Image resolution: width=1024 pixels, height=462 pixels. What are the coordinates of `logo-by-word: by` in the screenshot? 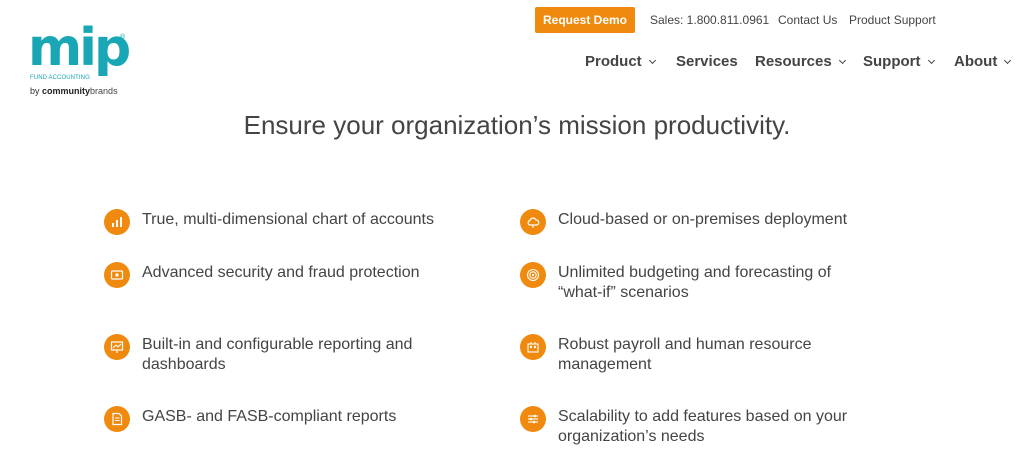 It's located at (35, 91).